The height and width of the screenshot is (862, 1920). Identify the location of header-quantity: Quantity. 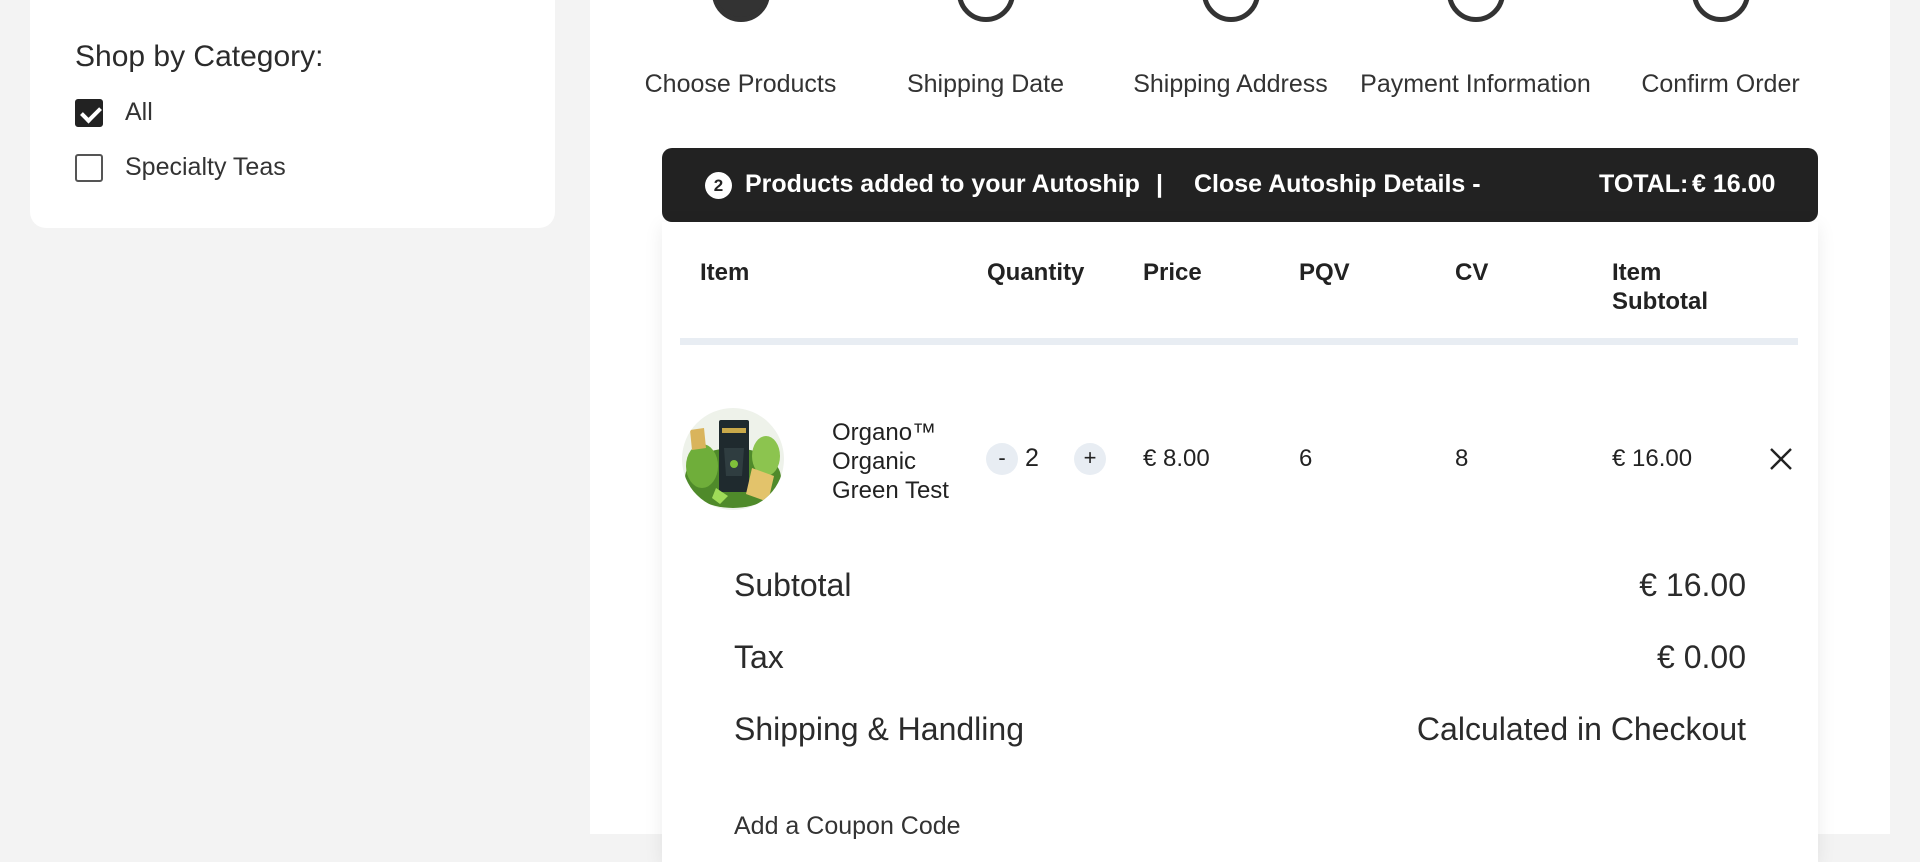
(1036, 272).